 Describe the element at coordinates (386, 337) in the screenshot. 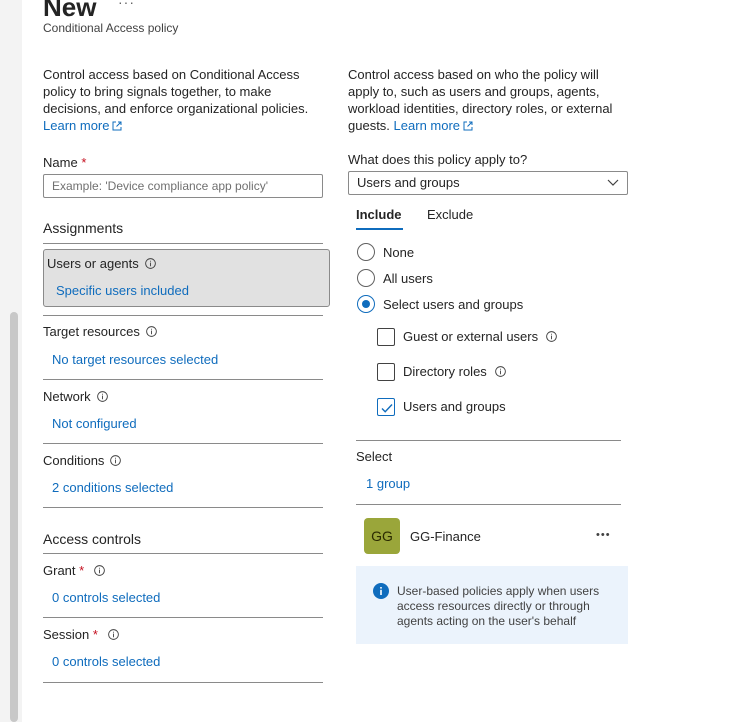

I see `checkbox-guest-external` at that location.